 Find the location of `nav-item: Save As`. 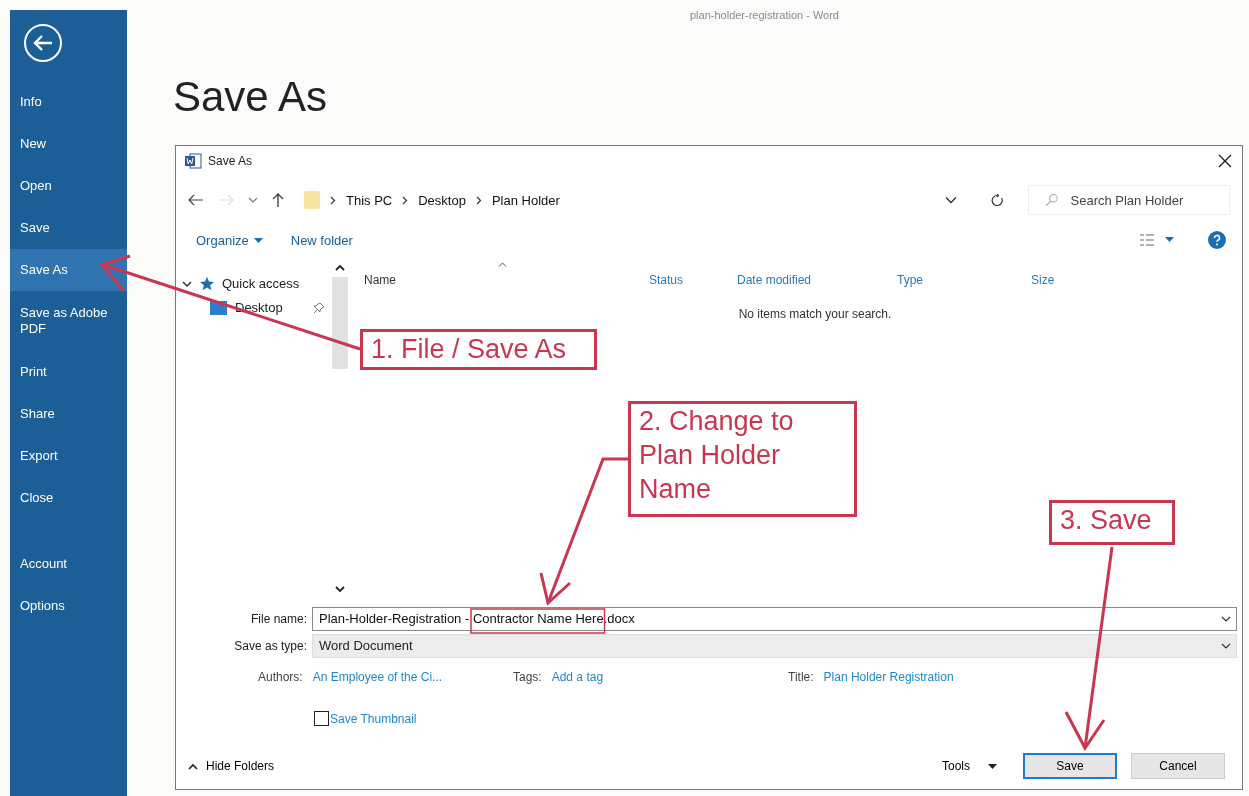

nav-item: Save As is located at coordinates (68, 270).